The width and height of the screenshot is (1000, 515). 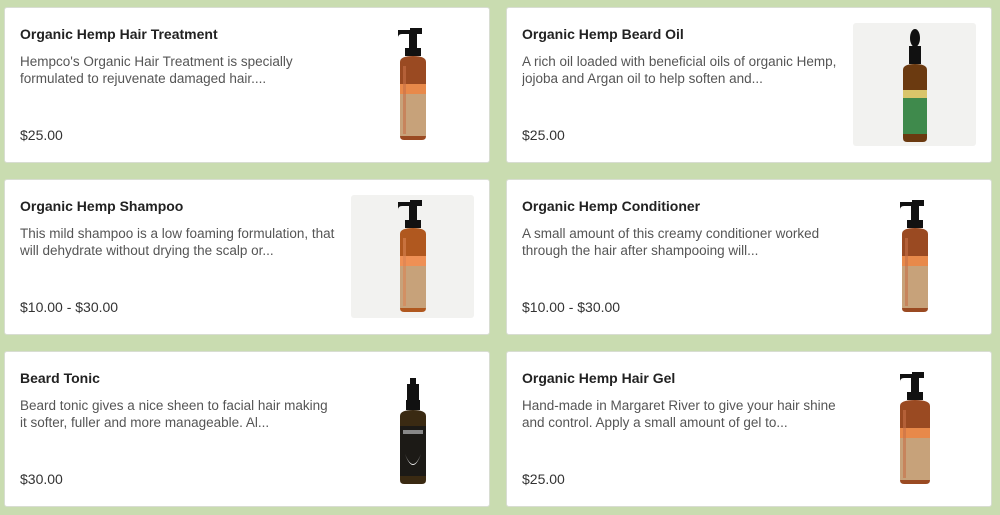 What do you see at coordinates (682, 34) in the screenshot?
I see `product-title: Organic Hemp Beard Oil` at bounding box center [682, 34].